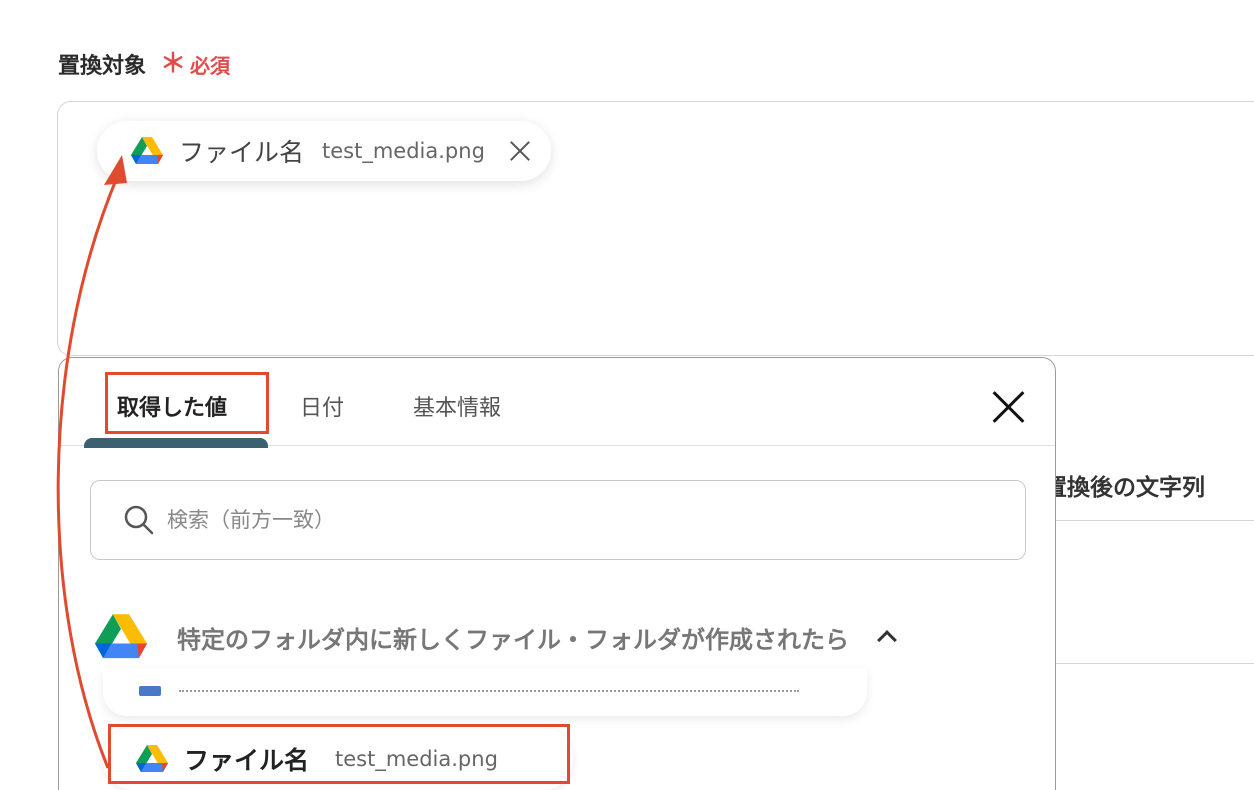  I want to click on selected-value-chip: ファイル名 test_media.png, so click(324, 151).